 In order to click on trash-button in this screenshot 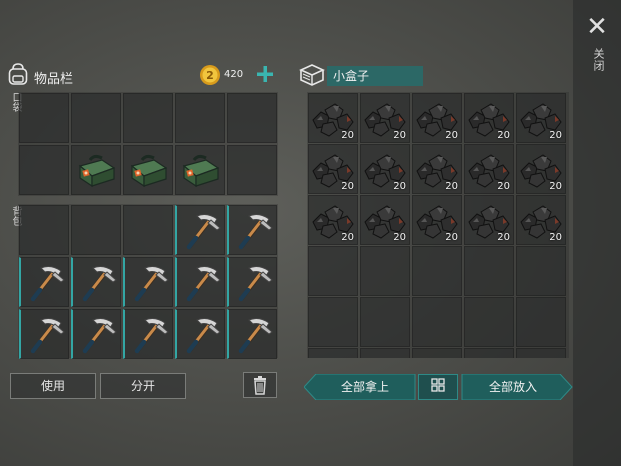, I will do `click(260, 385)`.